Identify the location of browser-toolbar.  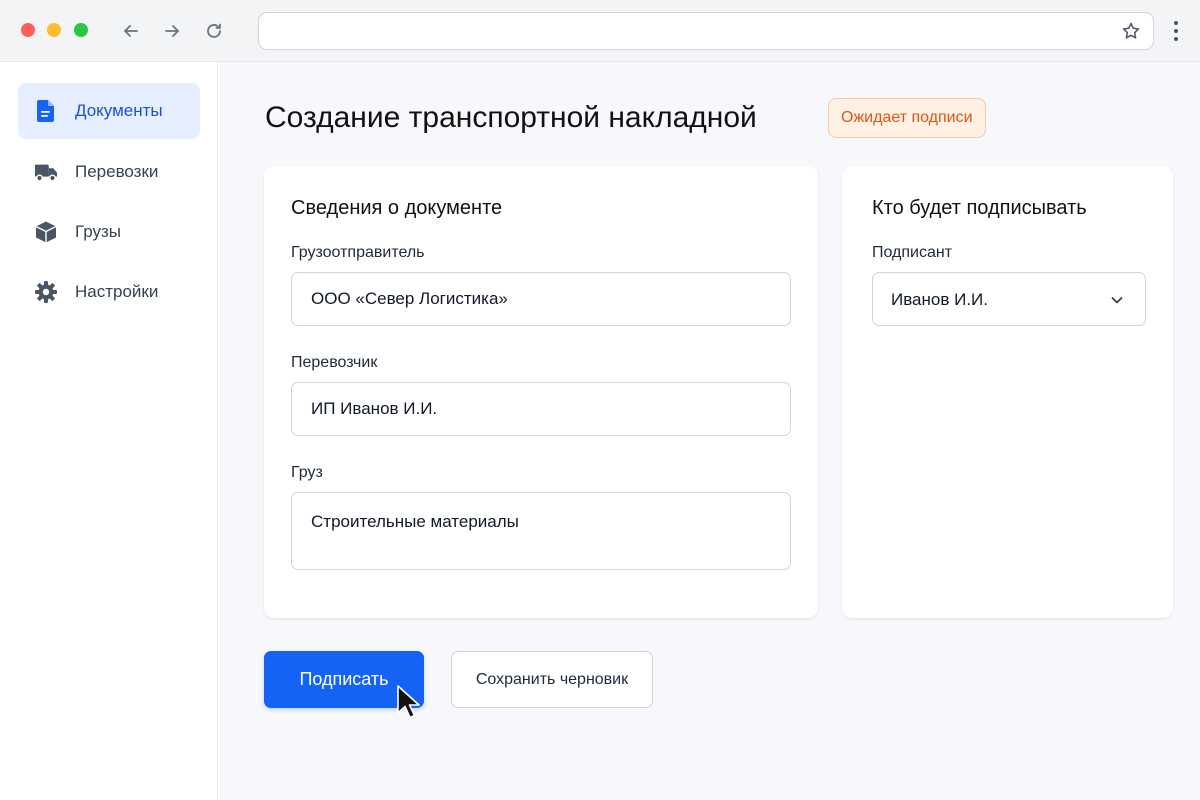
(600, 31).